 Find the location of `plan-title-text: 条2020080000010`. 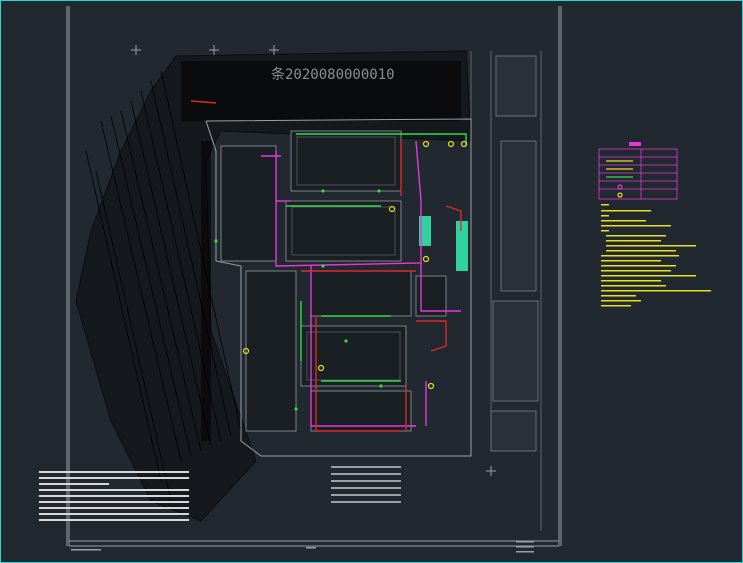

plan-title-text: 条2020080000010 is located at coordinates (333, 75).